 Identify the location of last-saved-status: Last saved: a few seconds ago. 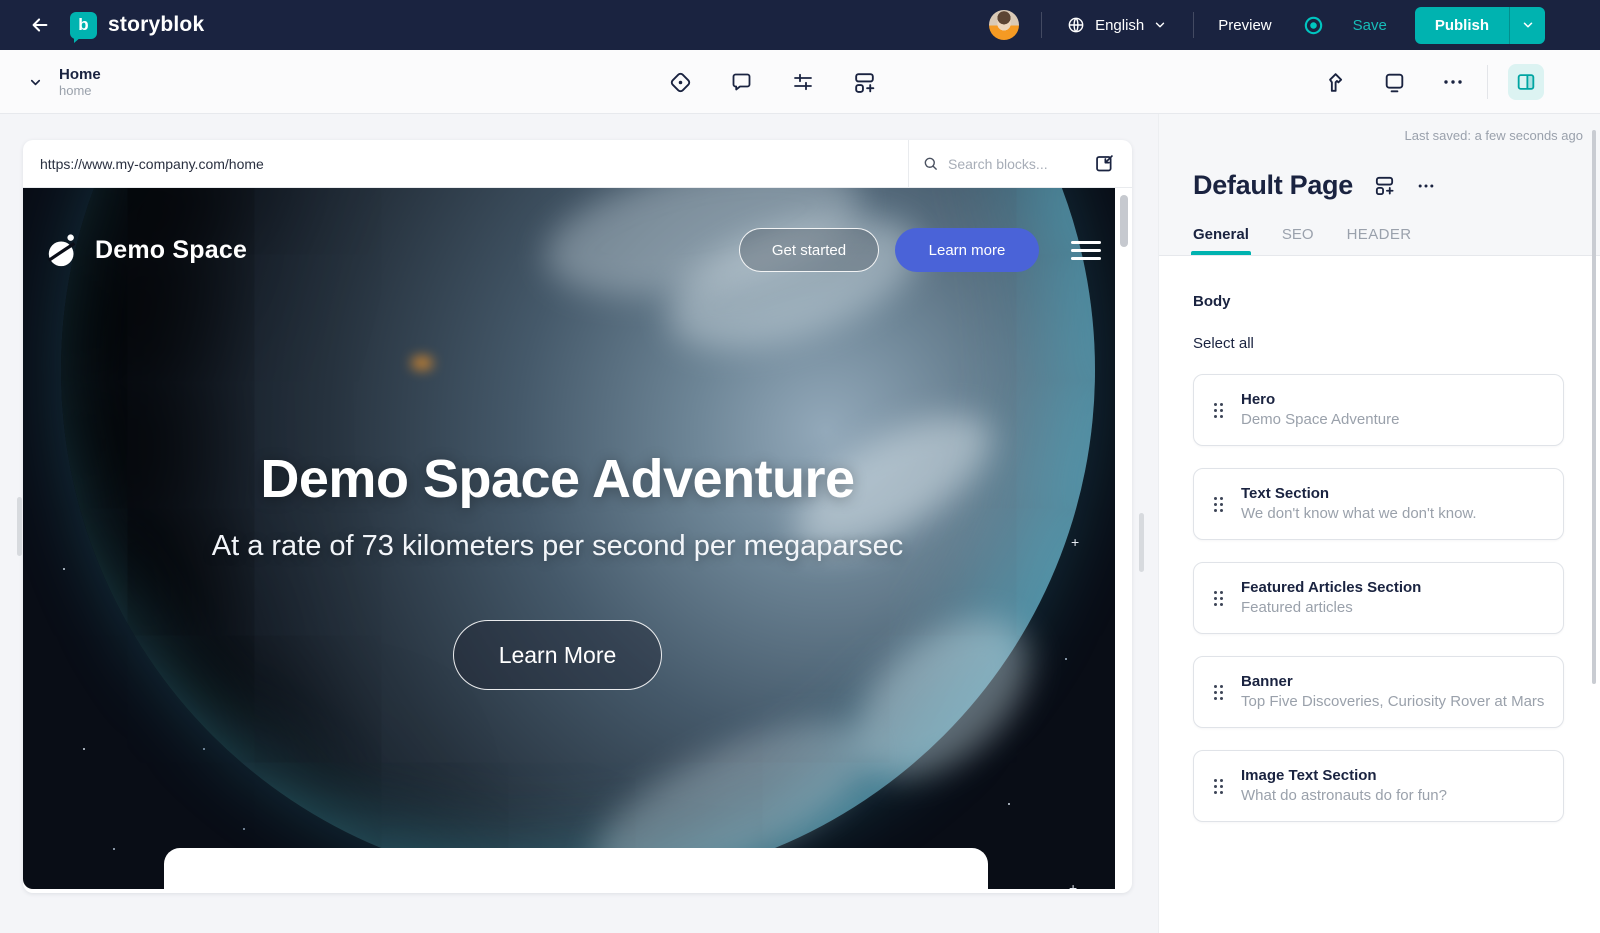
(1493, 135).